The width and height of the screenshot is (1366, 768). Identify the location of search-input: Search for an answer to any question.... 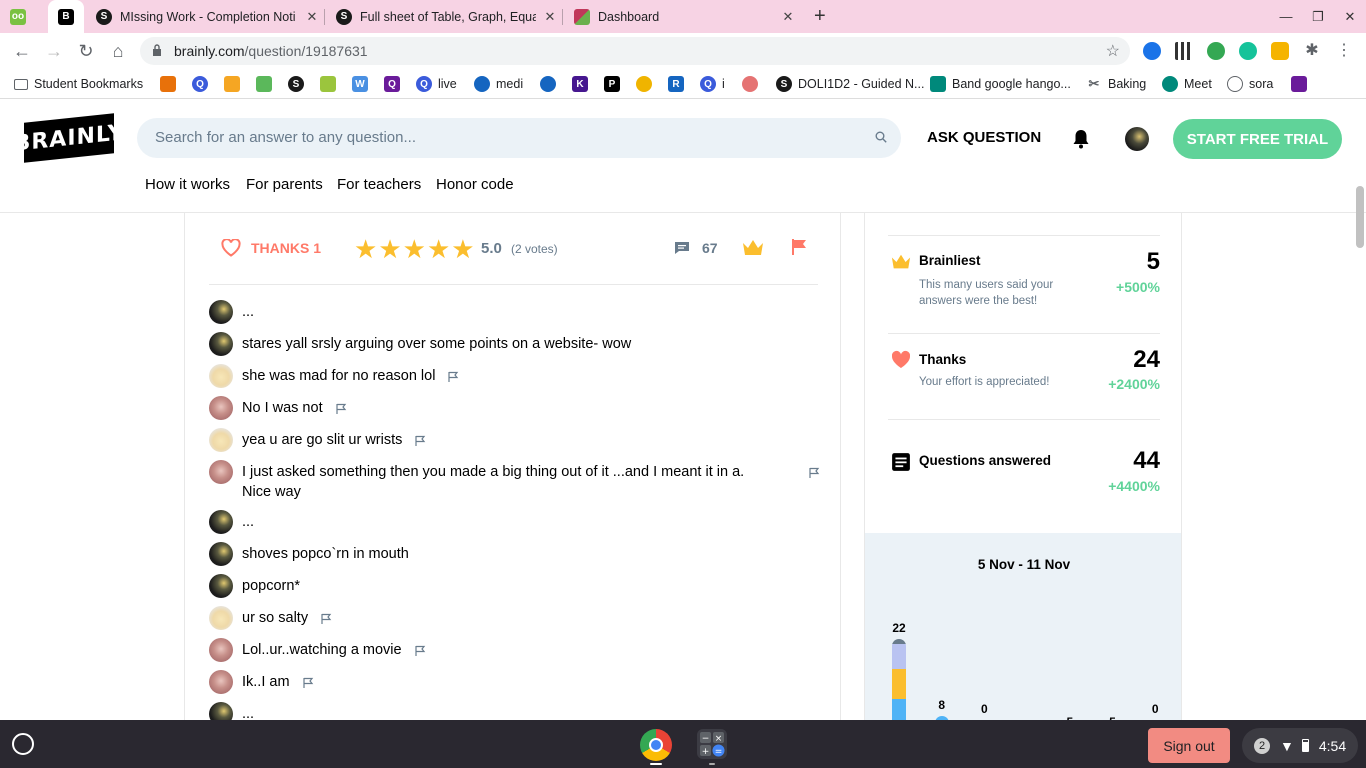
(519, 138).